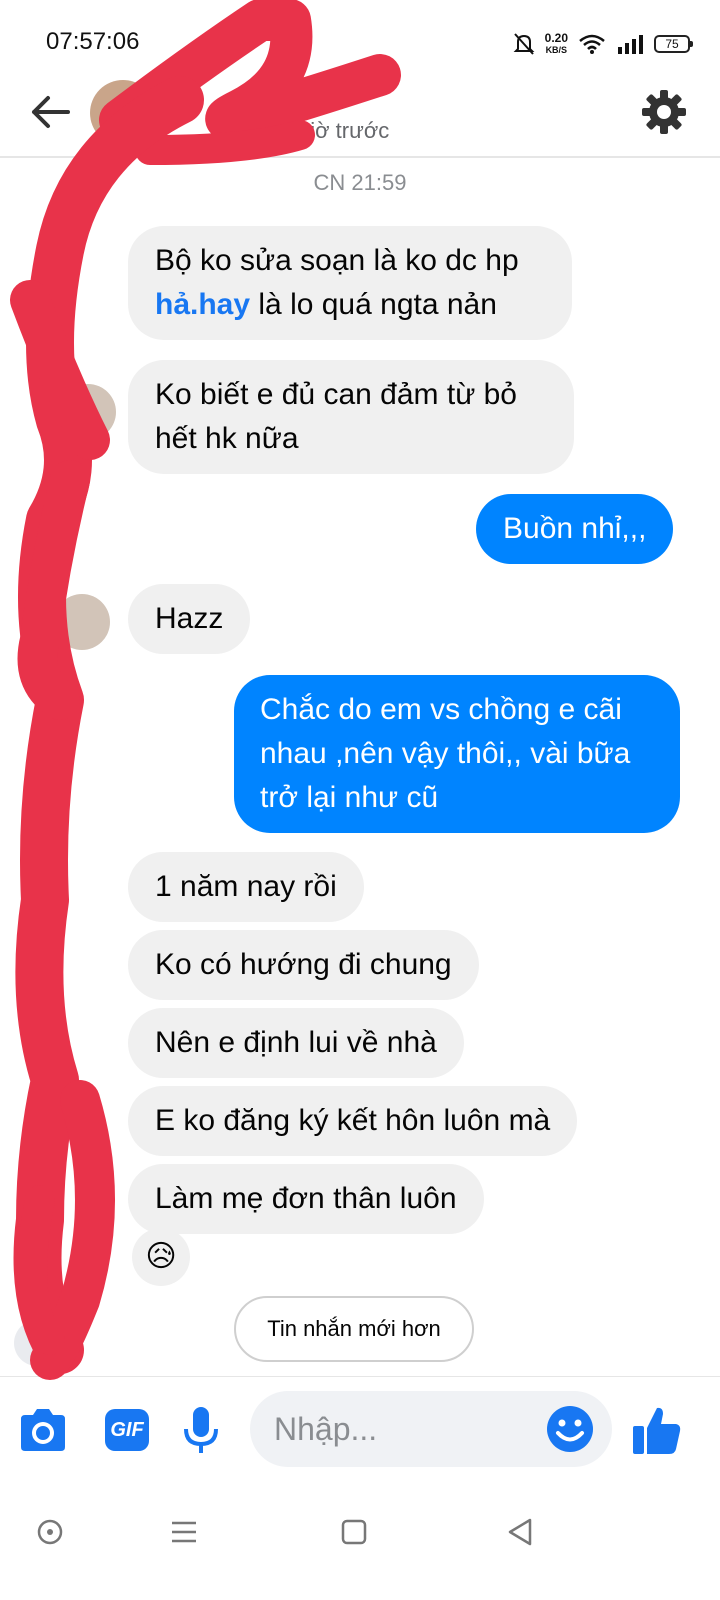 The width and height of the screenshot is (720, 1600). Describe the element at coordinates (360, 182) in the screenshot. I see `time-separator: CN 21:59` at that location.